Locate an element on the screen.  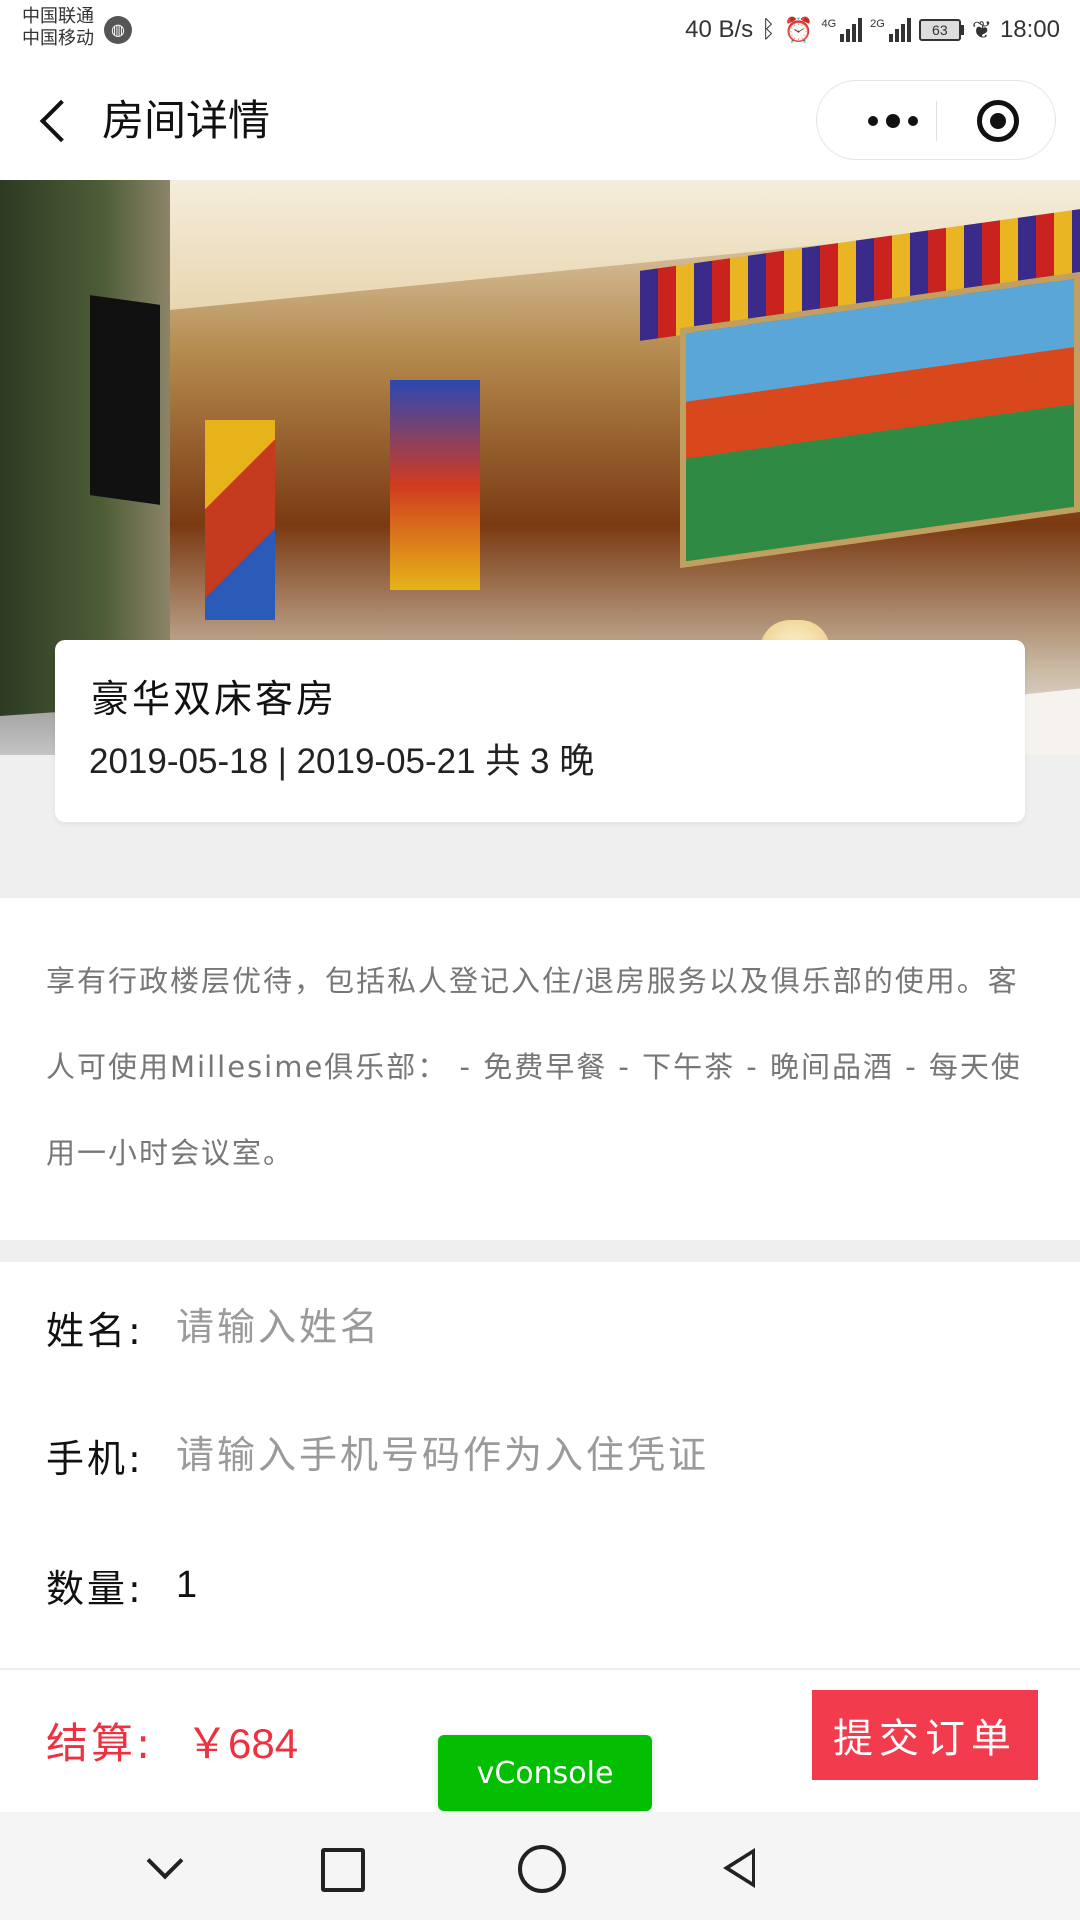
phone-row: 手机: is located at coordinates (541, 1455).